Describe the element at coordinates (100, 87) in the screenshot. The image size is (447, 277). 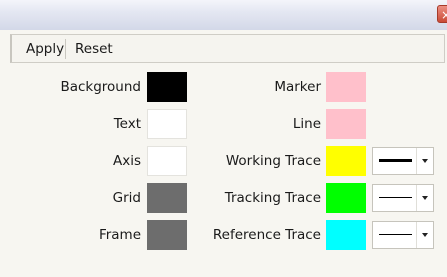
I see `background-color-label: Background` at that location.